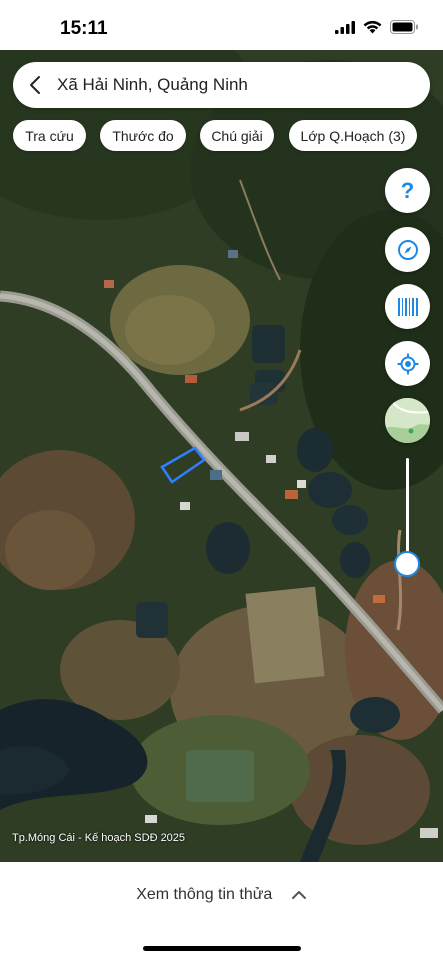 The width and height of the screenshot is (443, 960). I want to click on compass-button, so click(407, 249).